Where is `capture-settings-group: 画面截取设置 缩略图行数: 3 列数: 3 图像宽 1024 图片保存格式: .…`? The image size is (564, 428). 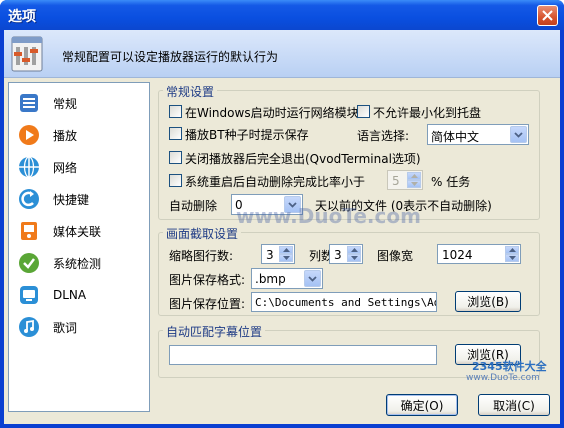
capture-settings-group: 画面截取设置 缩略图行数: 3 列数: 3 图像宽 1024 图片保存格式: .… is located at coordinates (349, 270).